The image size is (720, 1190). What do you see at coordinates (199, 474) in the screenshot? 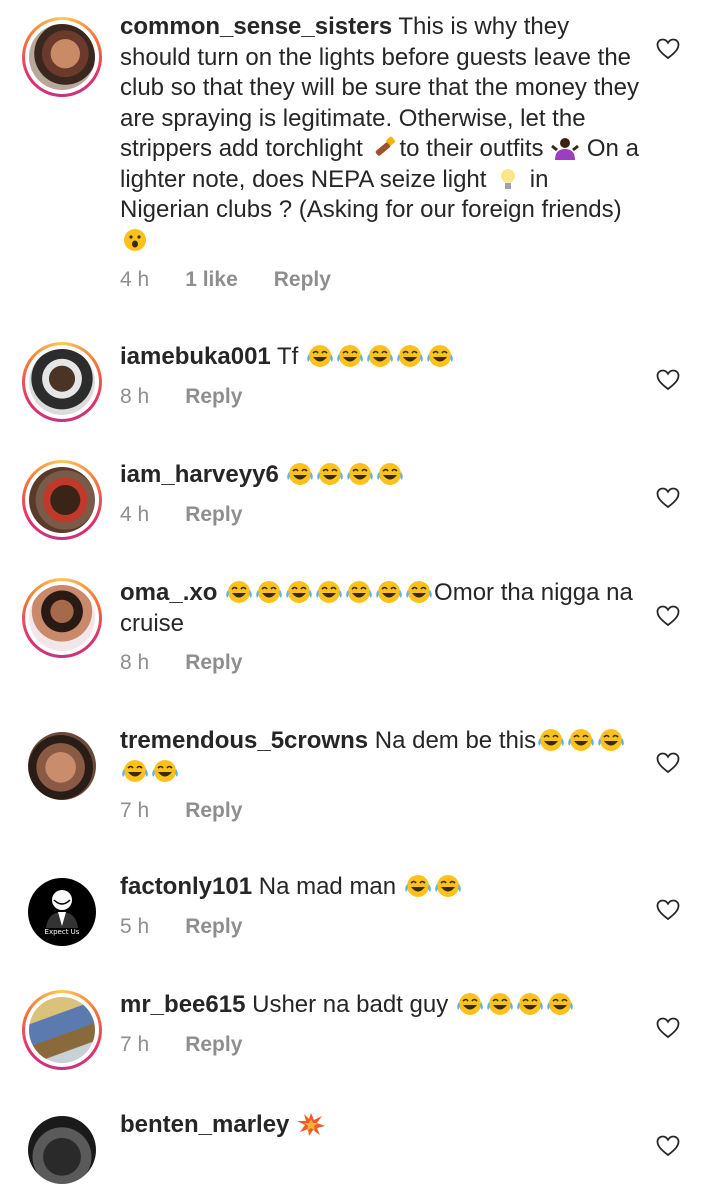
I see `comment-username: iam_harveyy6` at bounding box center [199, 474].